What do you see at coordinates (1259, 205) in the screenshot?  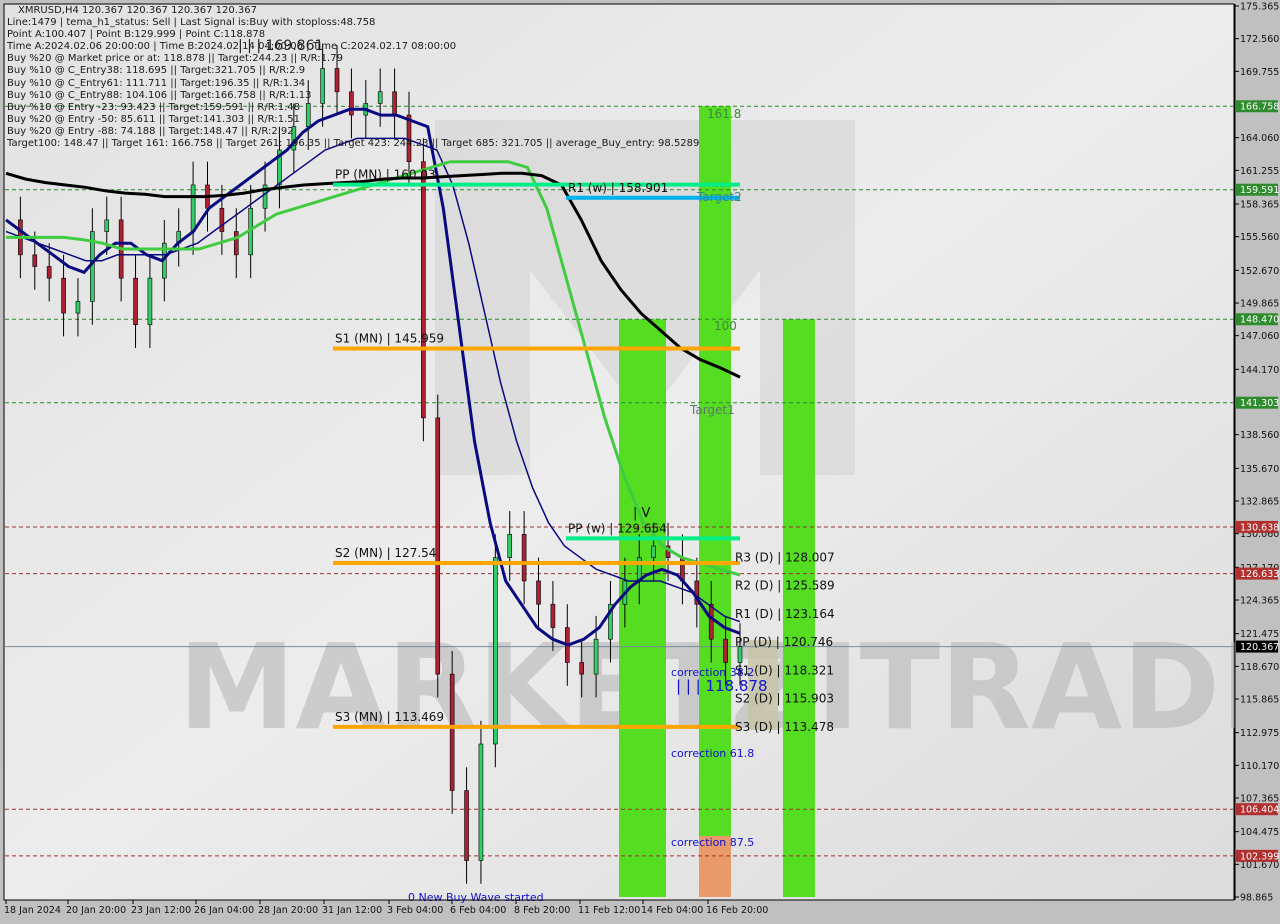 I see `y-tick-label: 158.365` at bounding box center [1259, 205].